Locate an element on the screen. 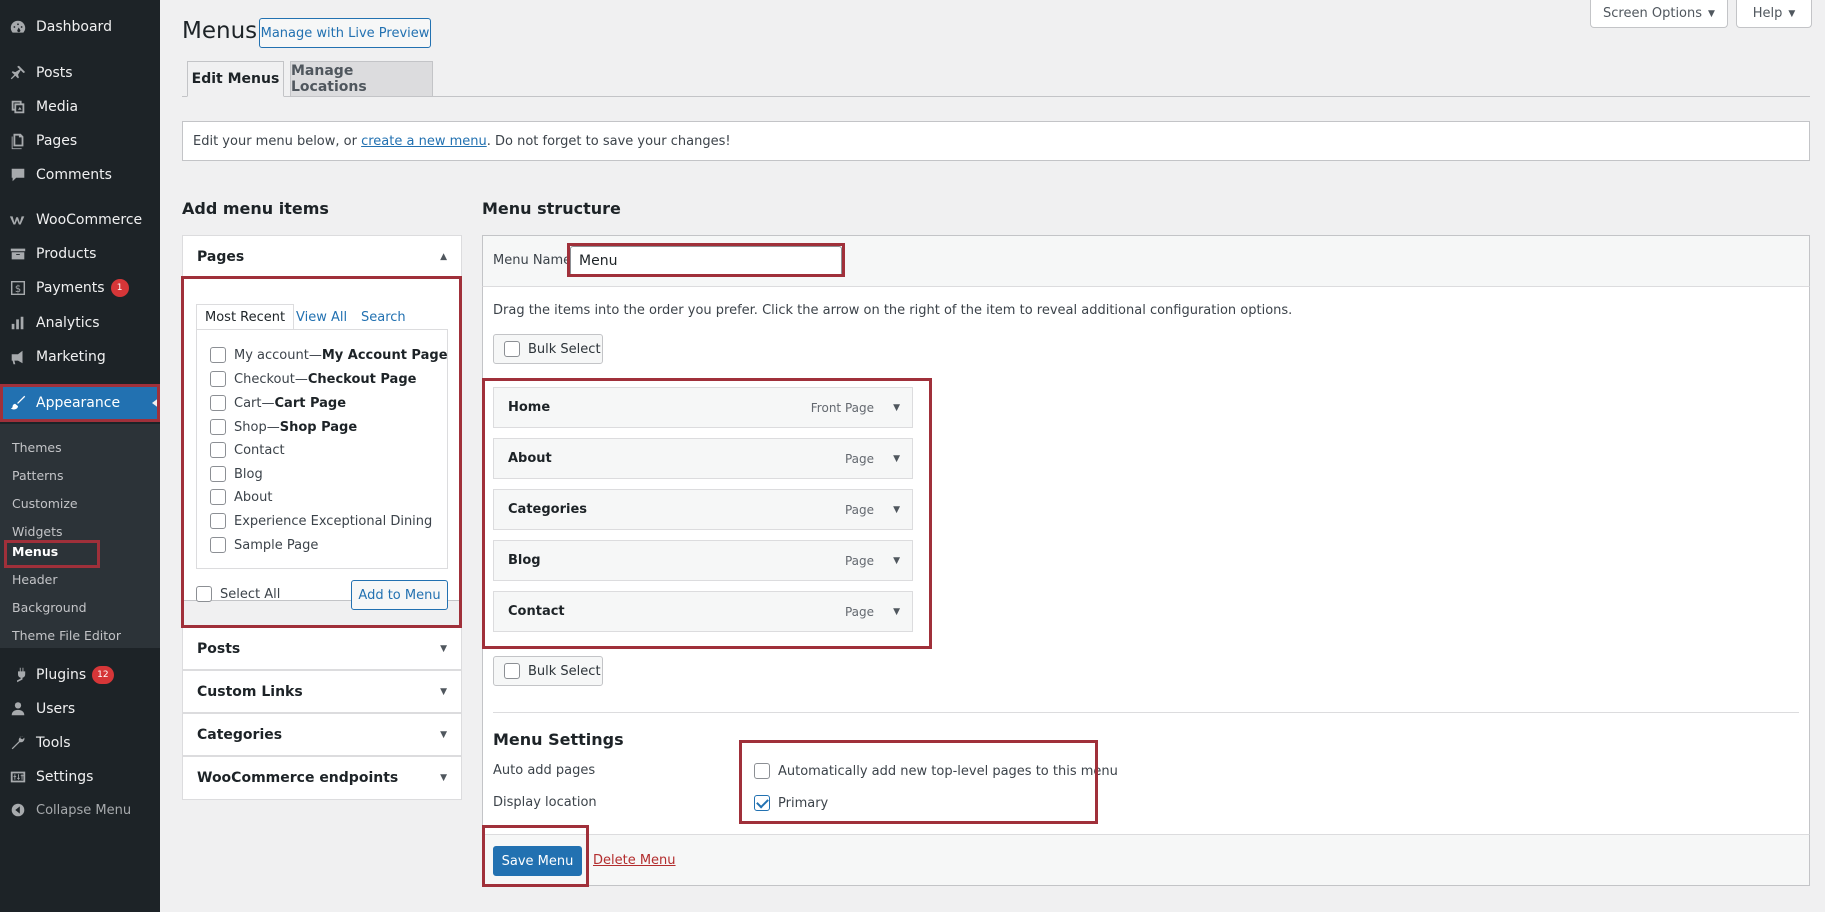 Image resolution: width=1825 pixels, height=912 pixels. list-item: Checkout — Checkout Page is located at coordinates (313, 379).